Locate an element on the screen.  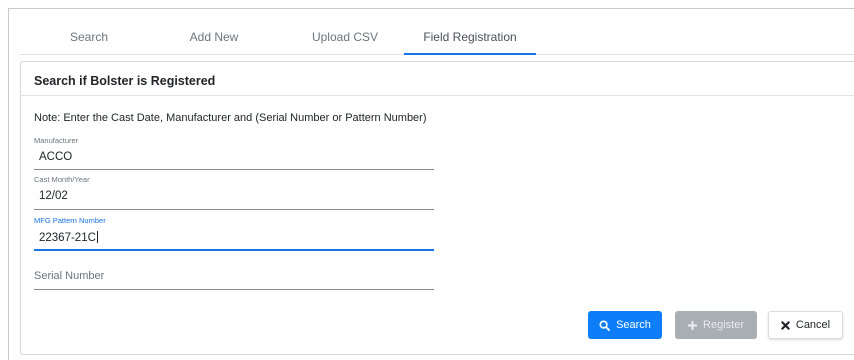
manufacturer-value: ACCO is located at coordinates (55, 157).